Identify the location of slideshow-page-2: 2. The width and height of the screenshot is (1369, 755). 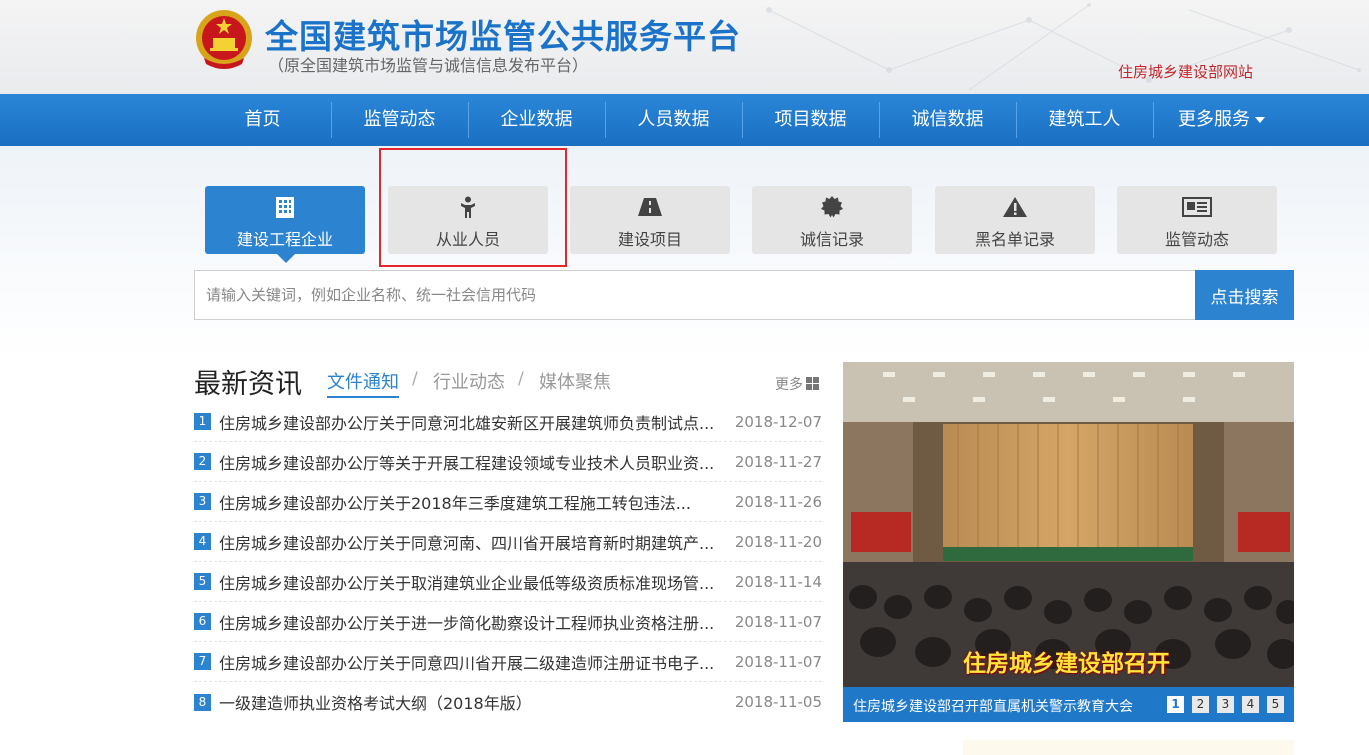
(1200, 704).